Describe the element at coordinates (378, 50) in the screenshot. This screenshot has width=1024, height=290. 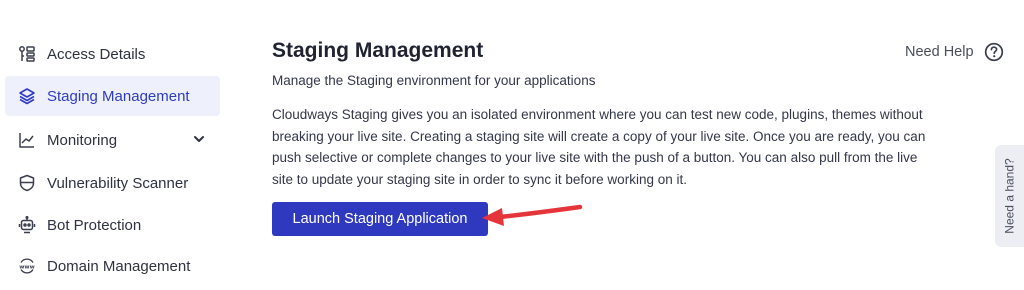
I see `page-title: Staging Management` at that location.